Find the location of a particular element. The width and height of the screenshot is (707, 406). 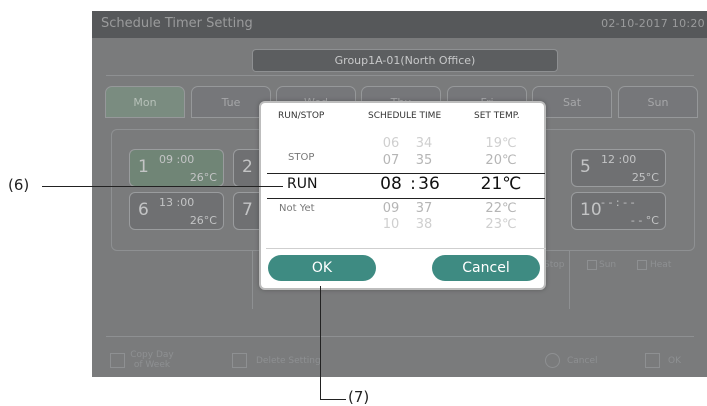

minute-option: 35 is located at coordinates (424, 160).